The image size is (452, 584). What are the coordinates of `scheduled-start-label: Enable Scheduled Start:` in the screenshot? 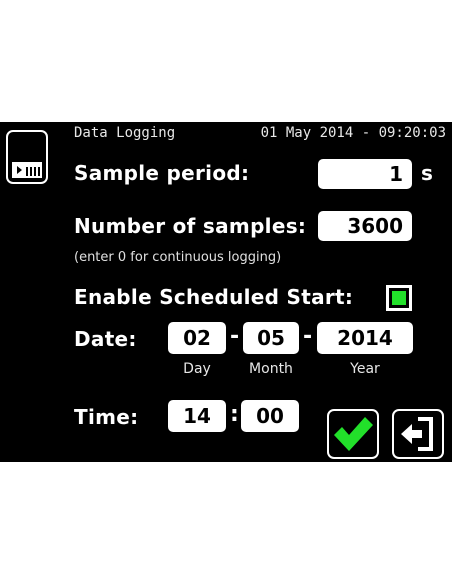 It's located at (214, 297).